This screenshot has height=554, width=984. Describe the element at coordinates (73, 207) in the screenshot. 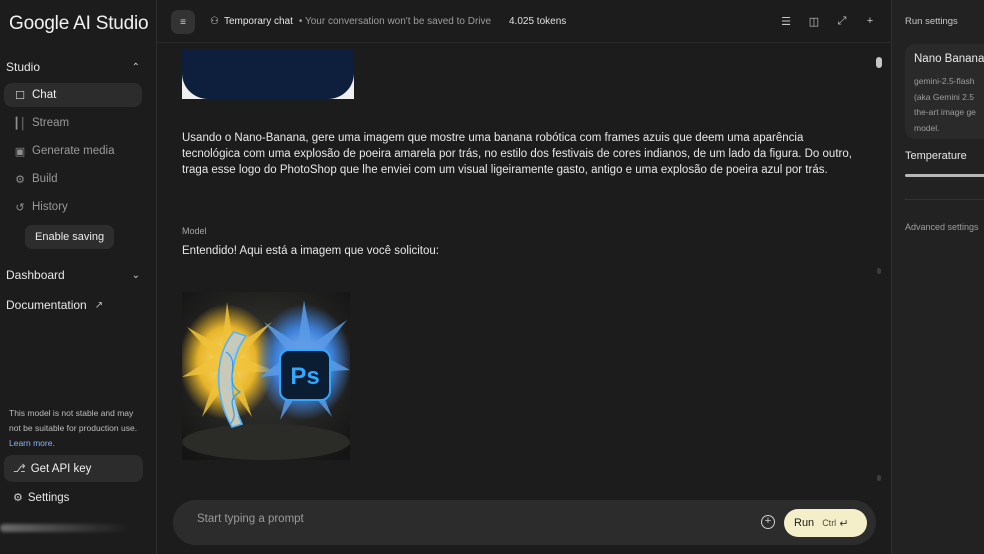

I see `sidebar-item-history: ↺ History` at that location.